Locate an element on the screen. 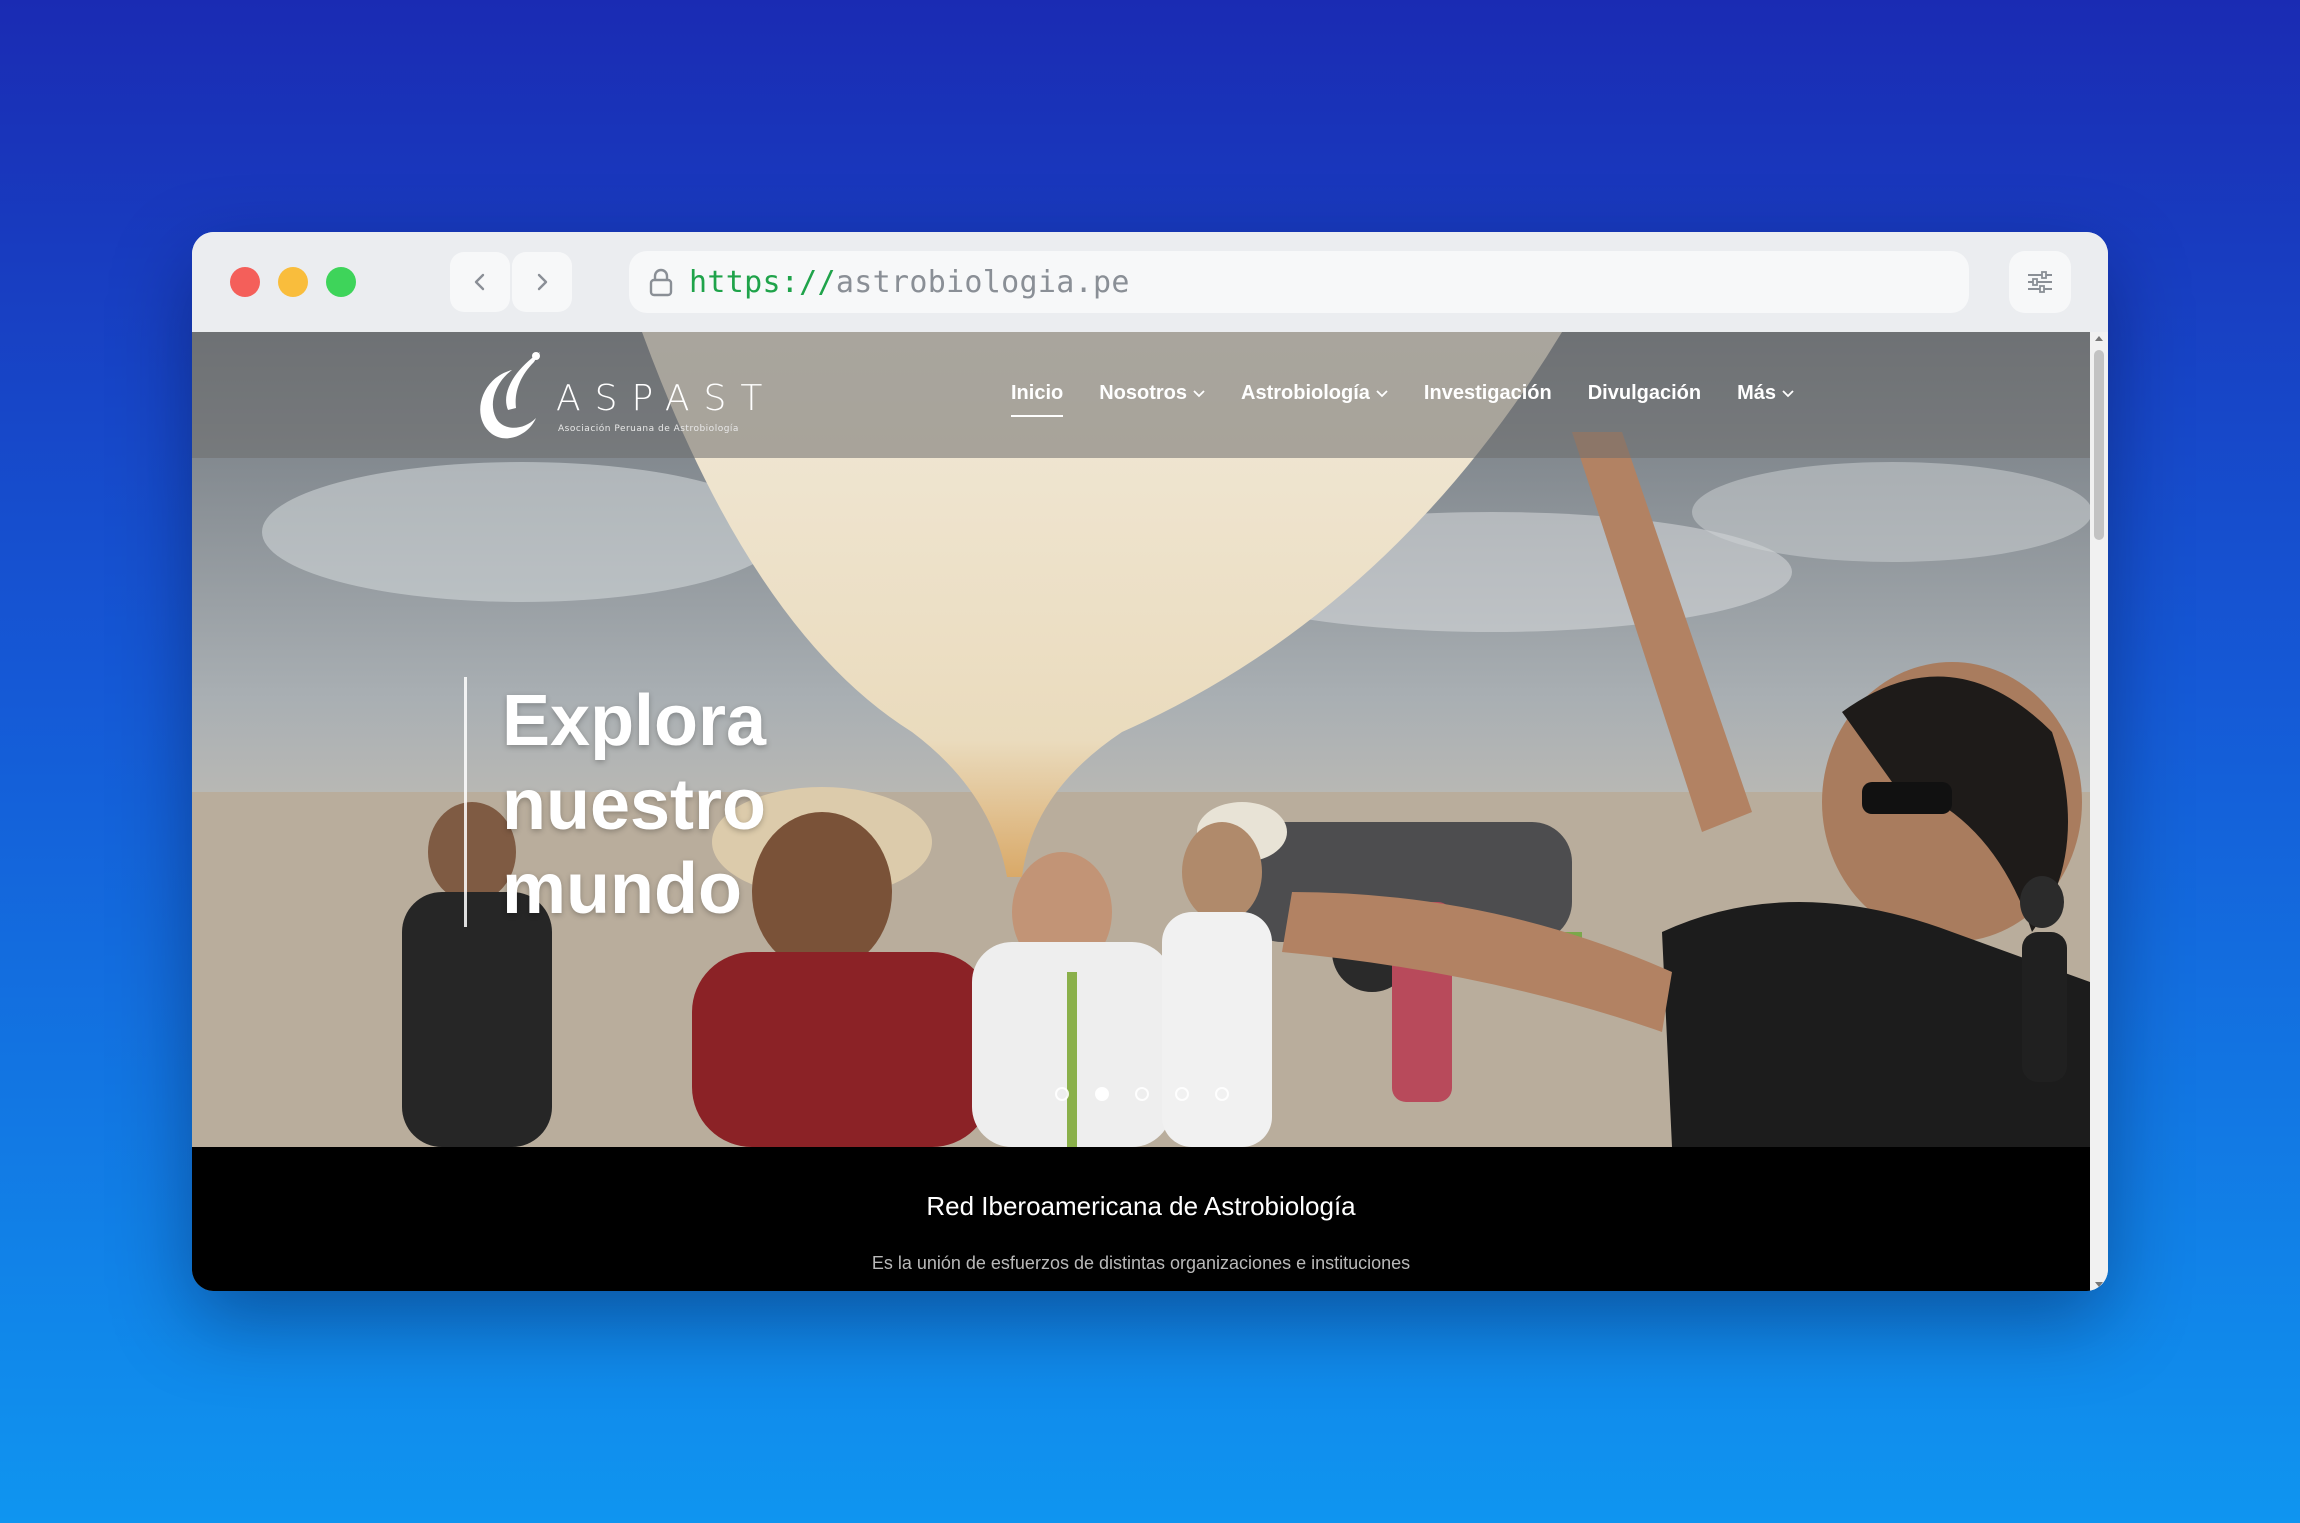 This screenshot has width=2300, height=1523. menu-item-investigacion: Investigación is located at coordinates (1488, 393).